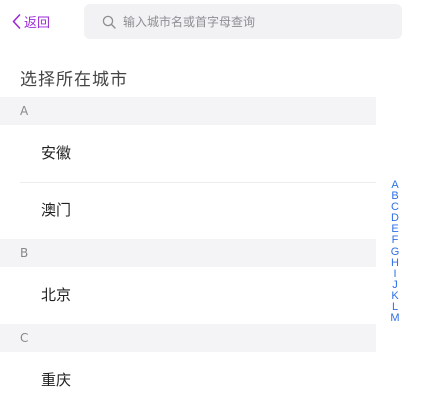 The height and width of the screenshot is (393, 422). I want to click on section-header-b: B, so click(188, 253).